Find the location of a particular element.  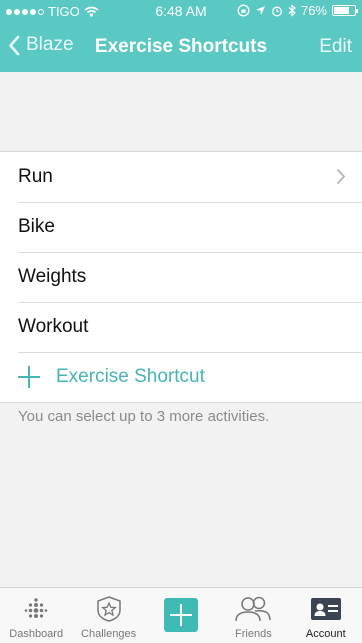

star-badge-icon is located at coordinates (108, 609).